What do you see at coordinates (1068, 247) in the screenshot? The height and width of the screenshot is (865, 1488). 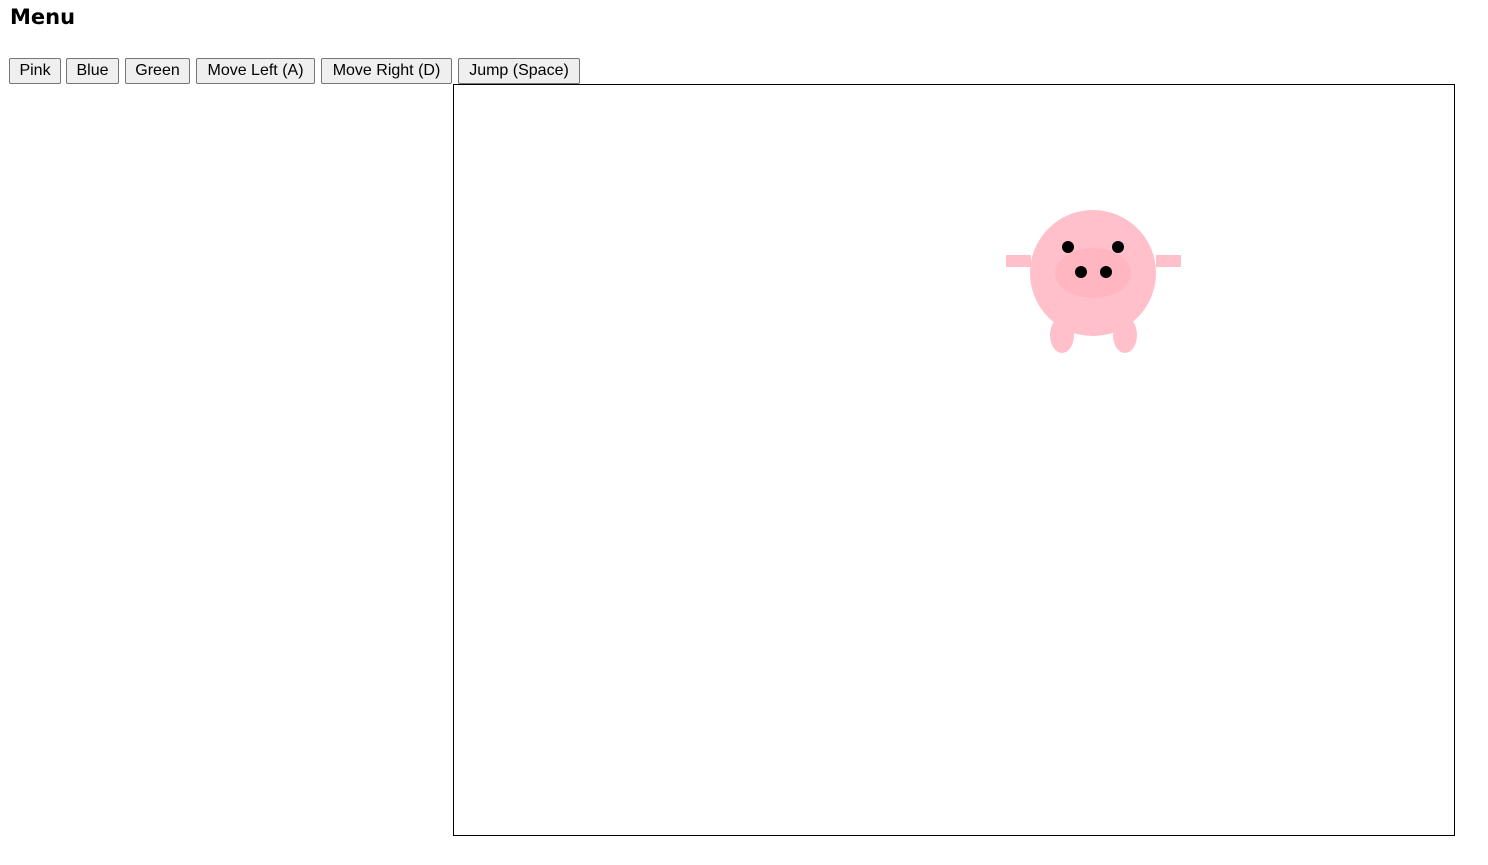 I see `pig-left-eye` at bounding box center [1068, 247].